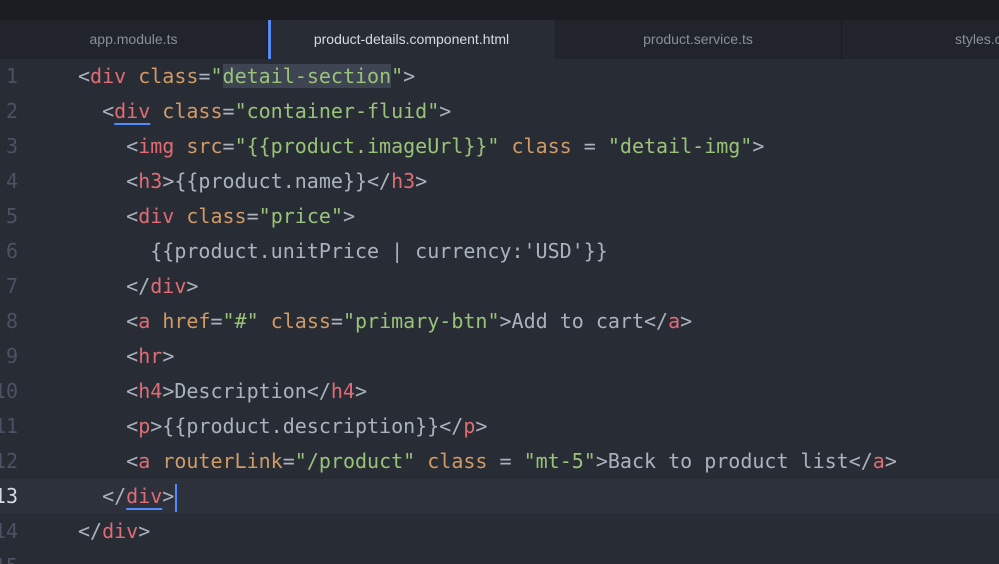 The width and height of the screenshot is (999, 564). I want to click on text-cursor, so click(176, 497).